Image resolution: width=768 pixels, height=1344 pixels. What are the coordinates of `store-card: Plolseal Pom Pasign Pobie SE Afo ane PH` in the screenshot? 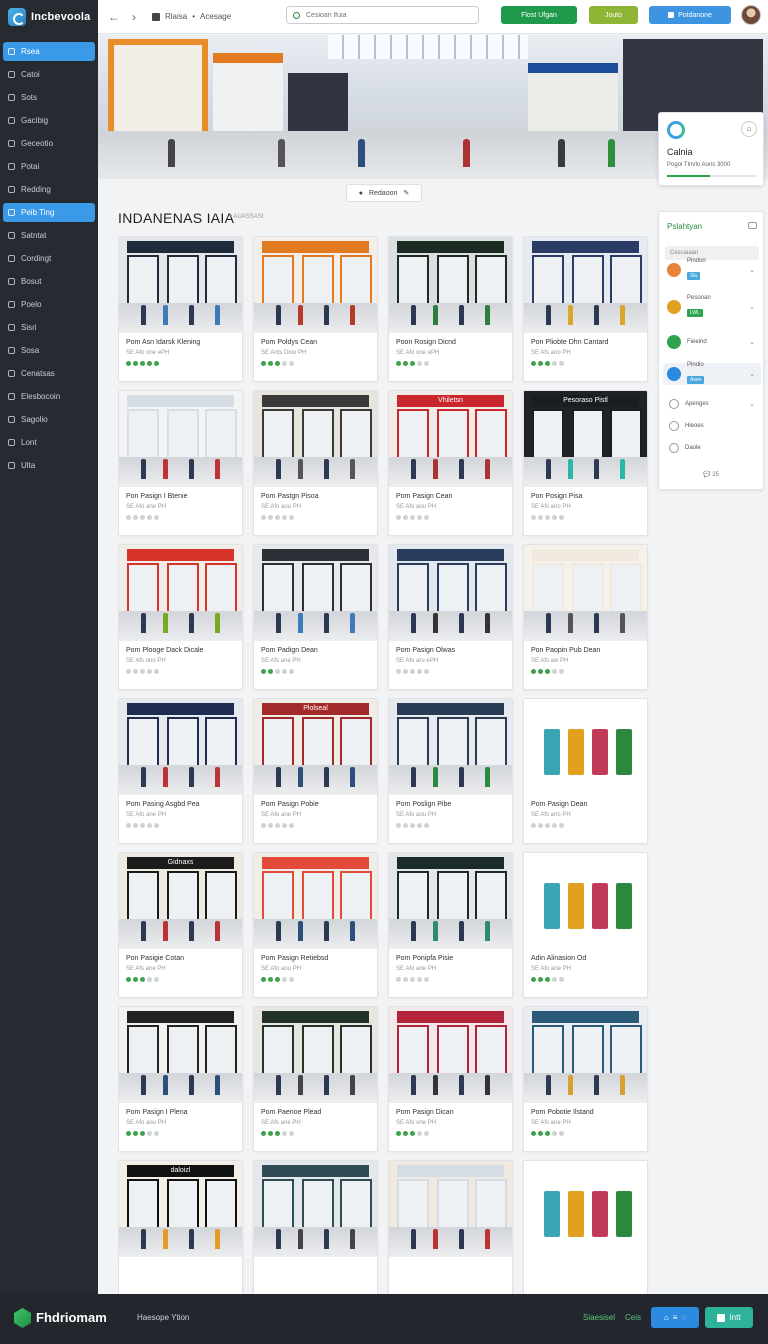 It's located at (315, 771).